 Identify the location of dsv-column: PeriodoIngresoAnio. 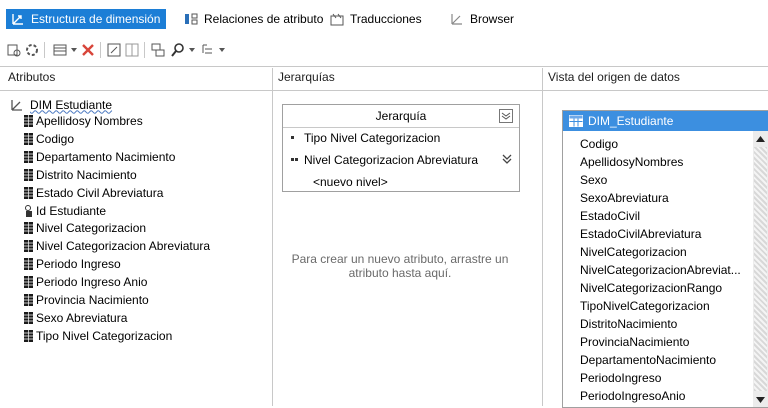
(632, 396).